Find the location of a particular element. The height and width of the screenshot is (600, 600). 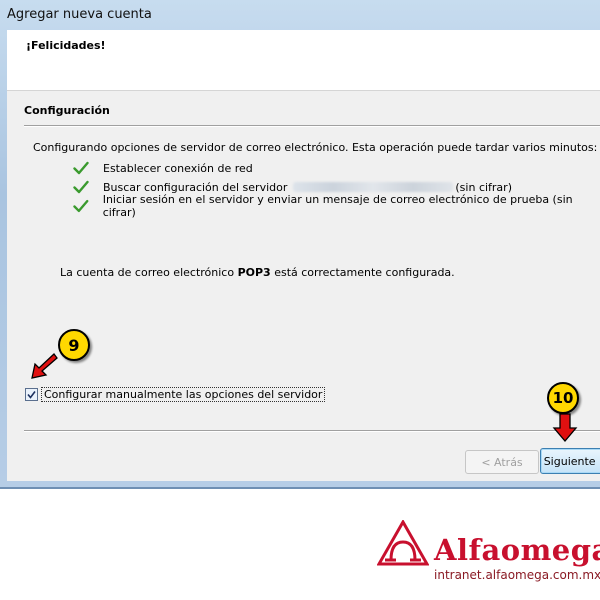

title-bar: Agregar nueva cuenta is located at coordinates (300, 15).